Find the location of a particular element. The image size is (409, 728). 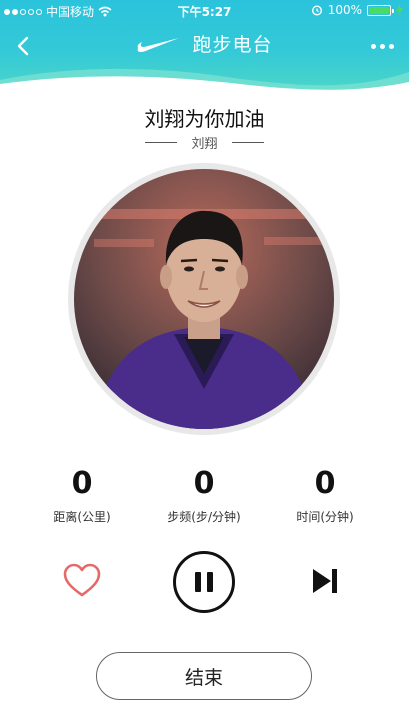

header: 中国移动 下午5:27 100% 跑步电台 is located at coordinates (204, 46).